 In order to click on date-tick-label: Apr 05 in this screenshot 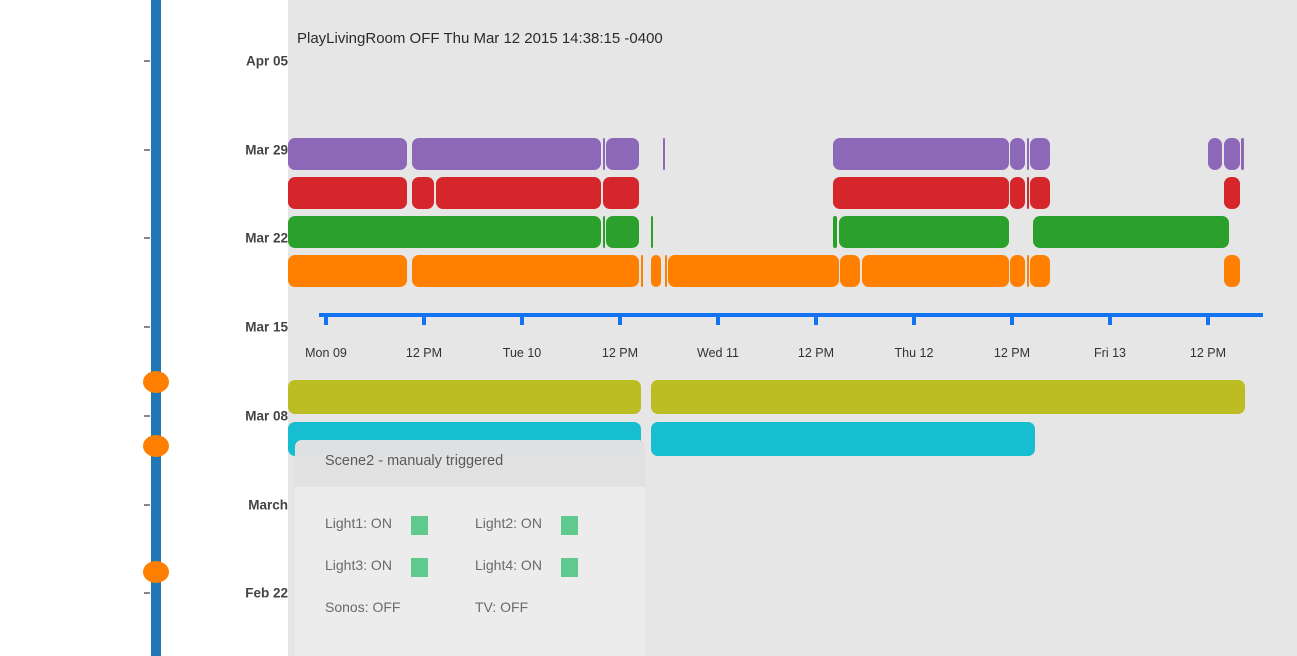, I will do `click(266, 61)`.